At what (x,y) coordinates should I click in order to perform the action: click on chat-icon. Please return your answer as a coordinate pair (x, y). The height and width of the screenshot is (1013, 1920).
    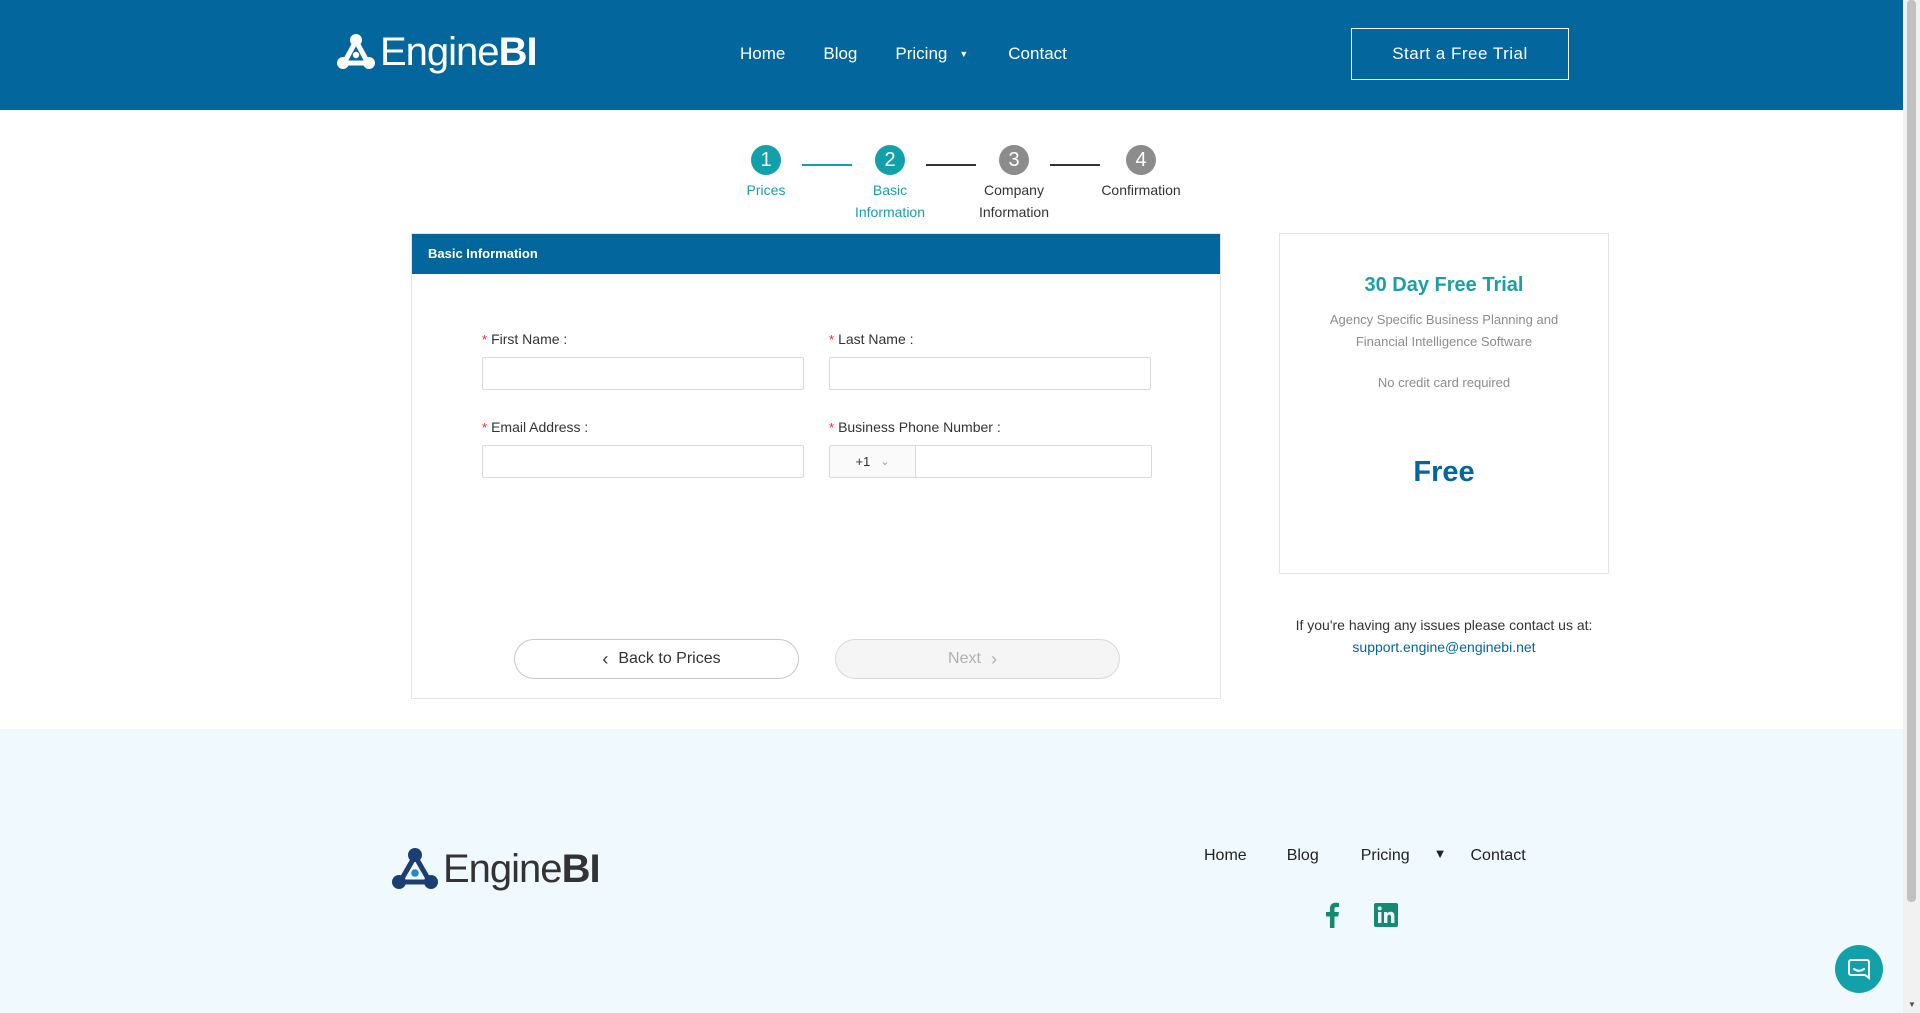
    Looking at the image, I should click on (1859, 969).